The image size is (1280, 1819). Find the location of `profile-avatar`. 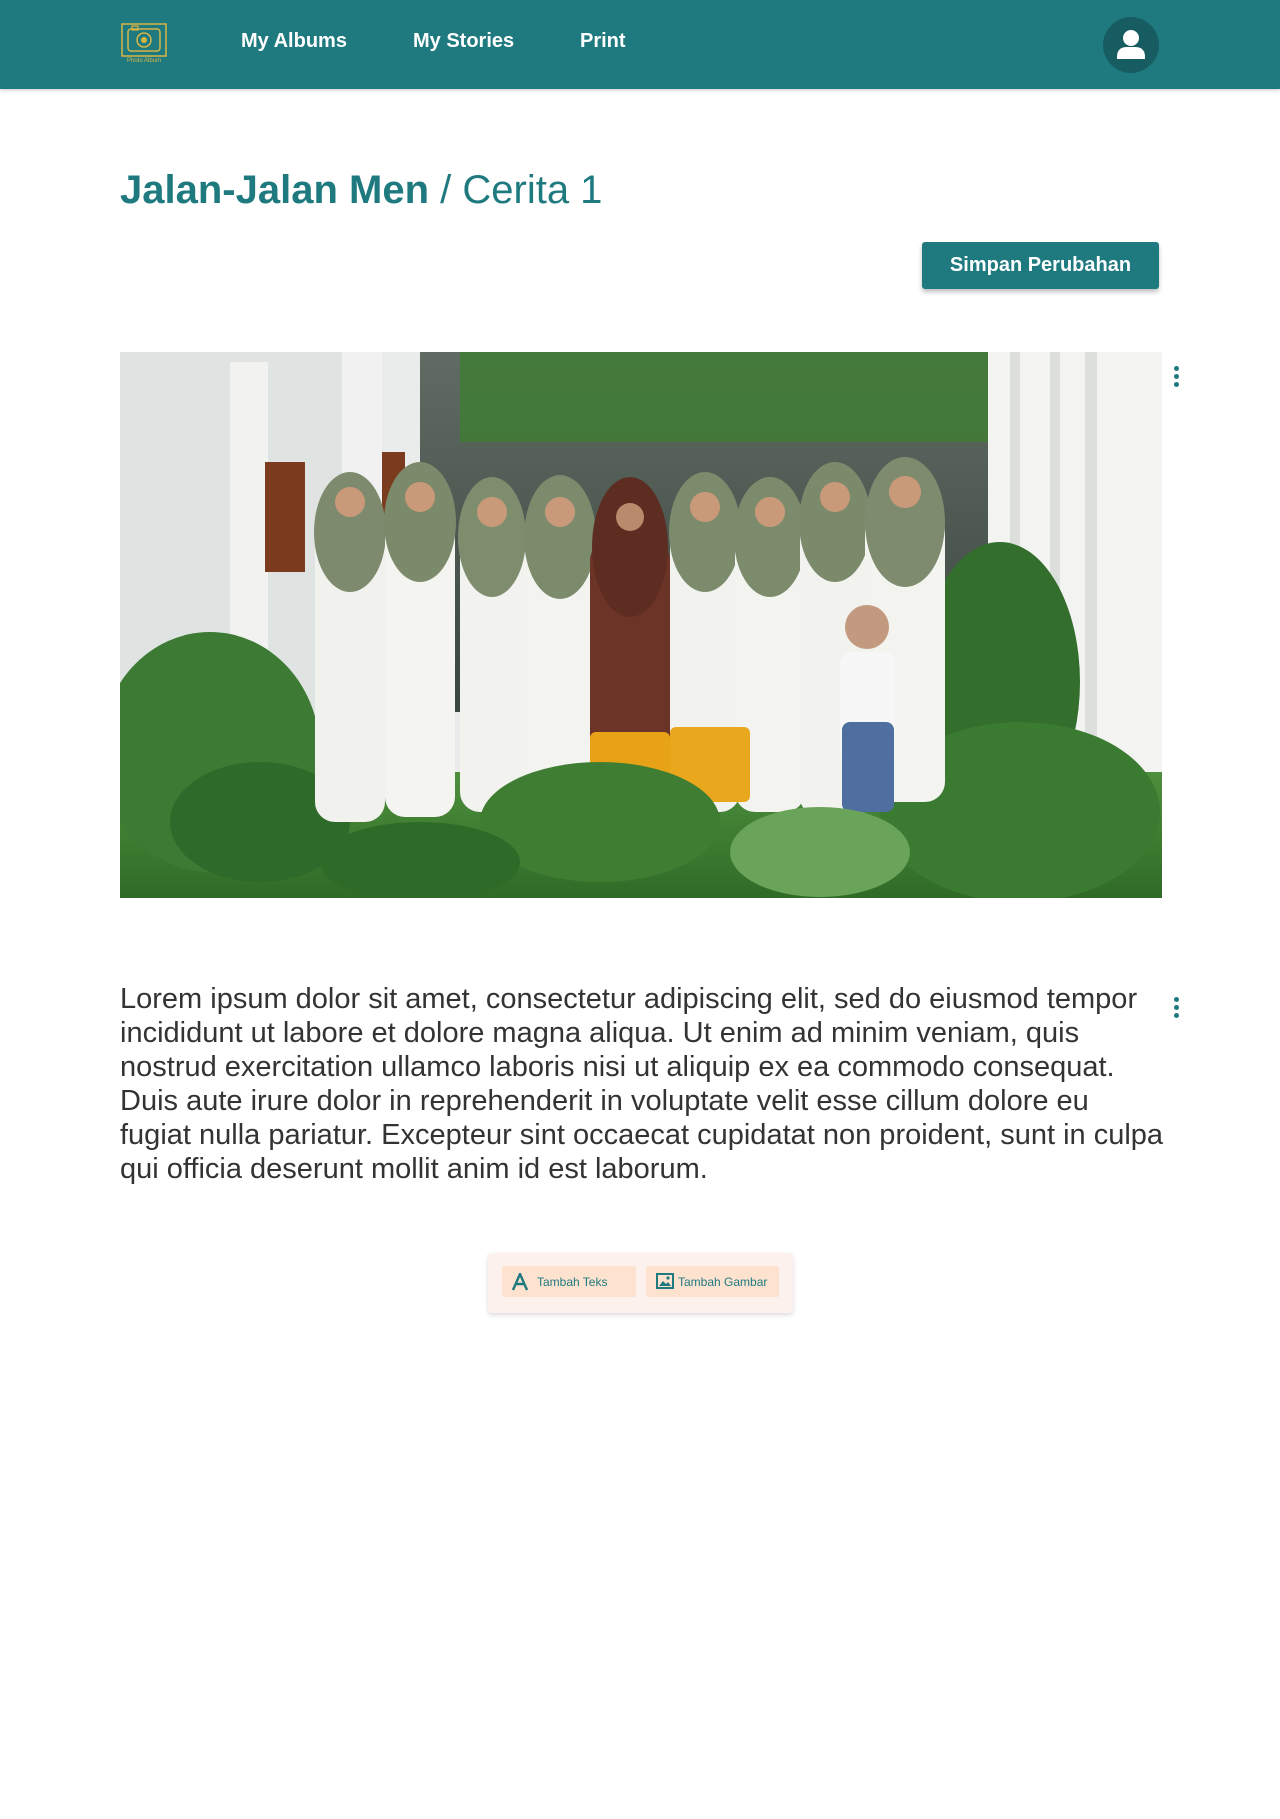

profile-avatar is located at coordinates (1131, 45).